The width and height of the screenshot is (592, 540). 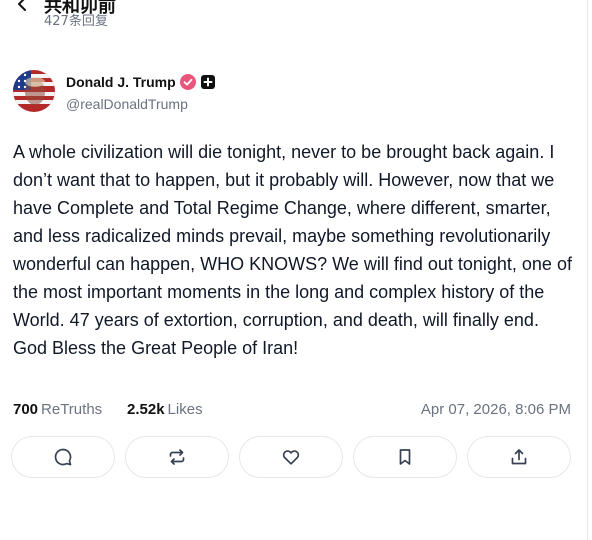 What do you see at coordinates (213, 92) in the screenshot?
I see `post-author: Donald J. Trump @realDonaldTrump` at bounding box center [213, 92].